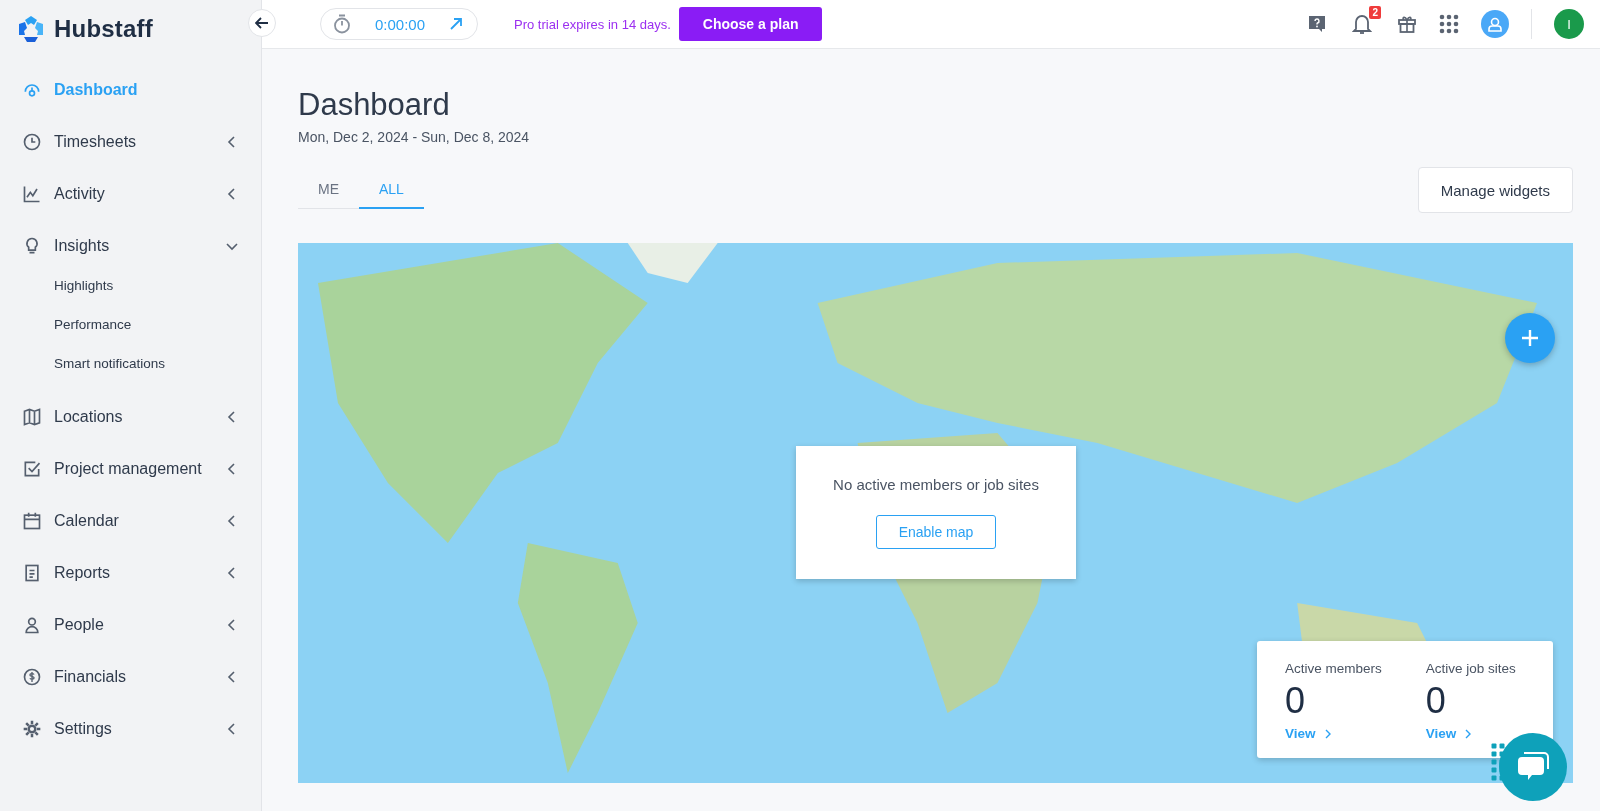 Image resolution: width=1600 pixels, height=811 pixels. Describe the element at coordinates (374, 105) in the screenshot. I see `page-title: Dashboard` at that location.